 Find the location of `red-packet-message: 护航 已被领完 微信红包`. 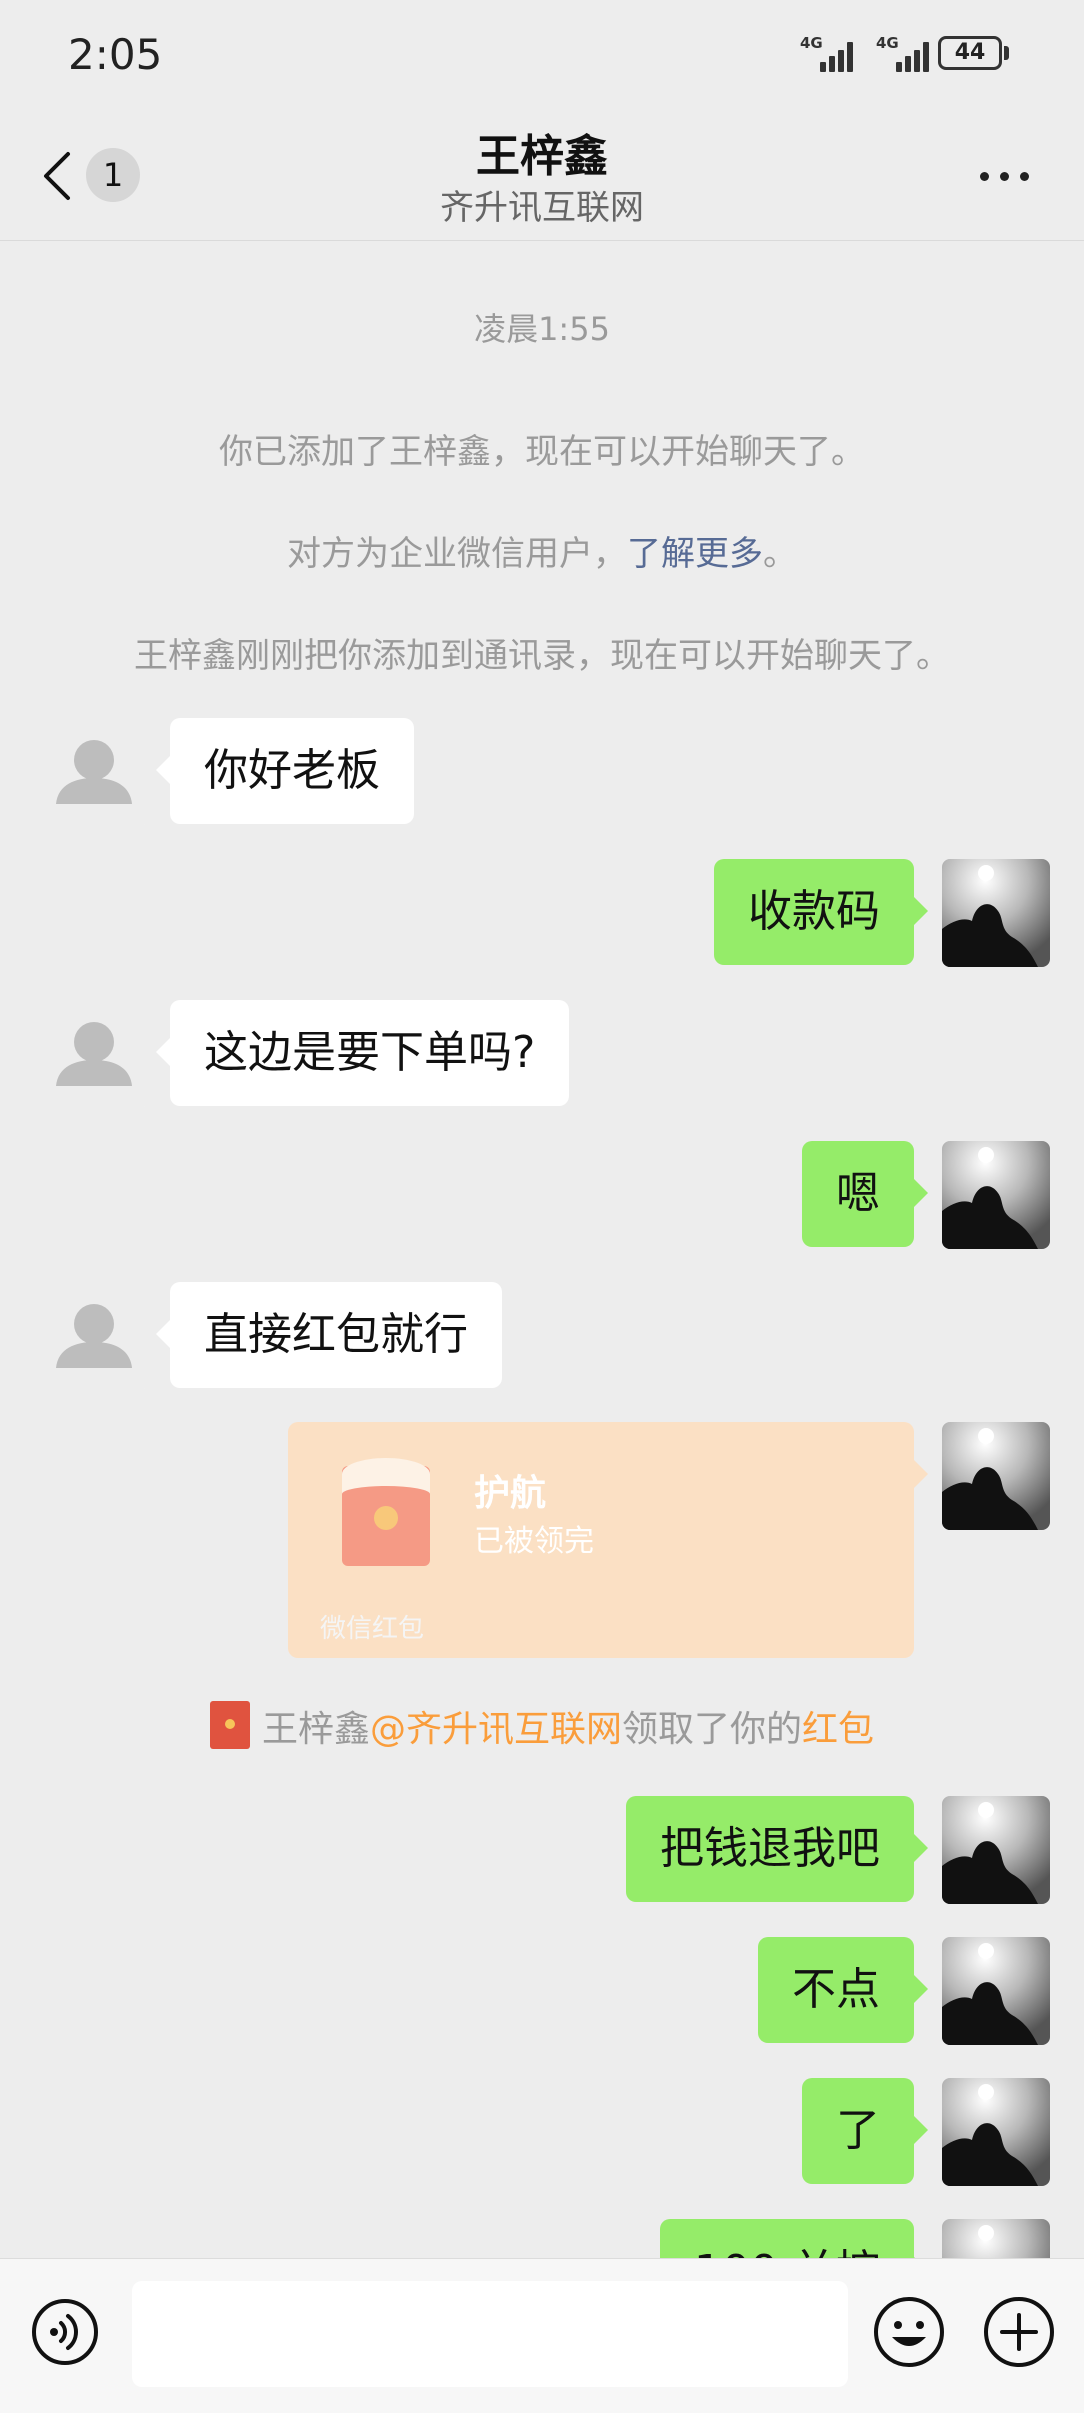

red-packet-message: 护航 已被领完 微信红包 is located at coordinates (608, 1540).